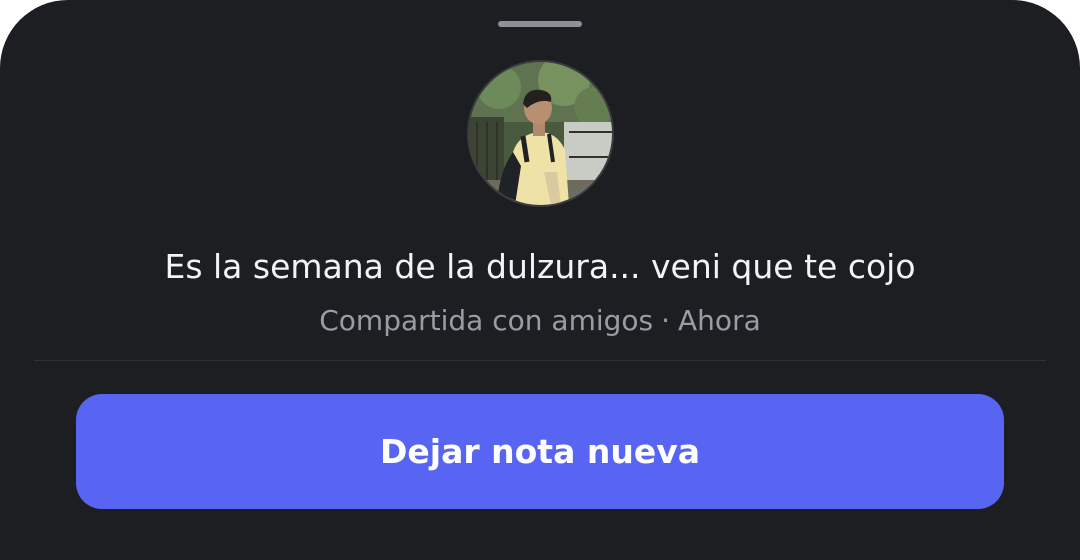 Image resolution: width=1080 pixels, height=560 pixels. Describe the element at coordinates (540, 360) in the screenshot. I see `divider` at that location.